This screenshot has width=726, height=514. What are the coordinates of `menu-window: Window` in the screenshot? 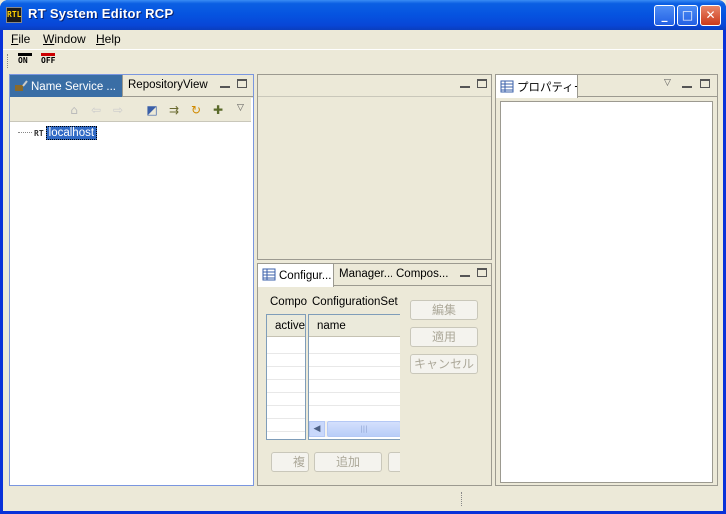 It's located at (64, 39).